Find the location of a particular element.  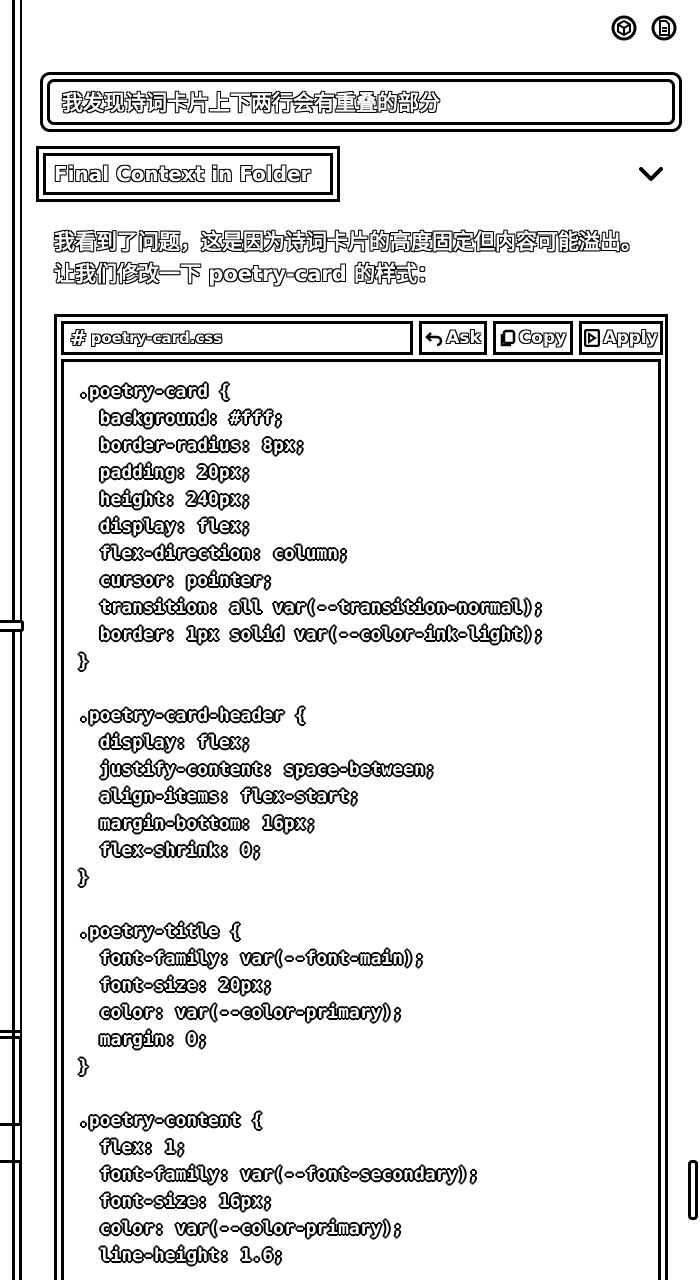

code-filename: poetry-card.css is located at coordinates (156, 338).